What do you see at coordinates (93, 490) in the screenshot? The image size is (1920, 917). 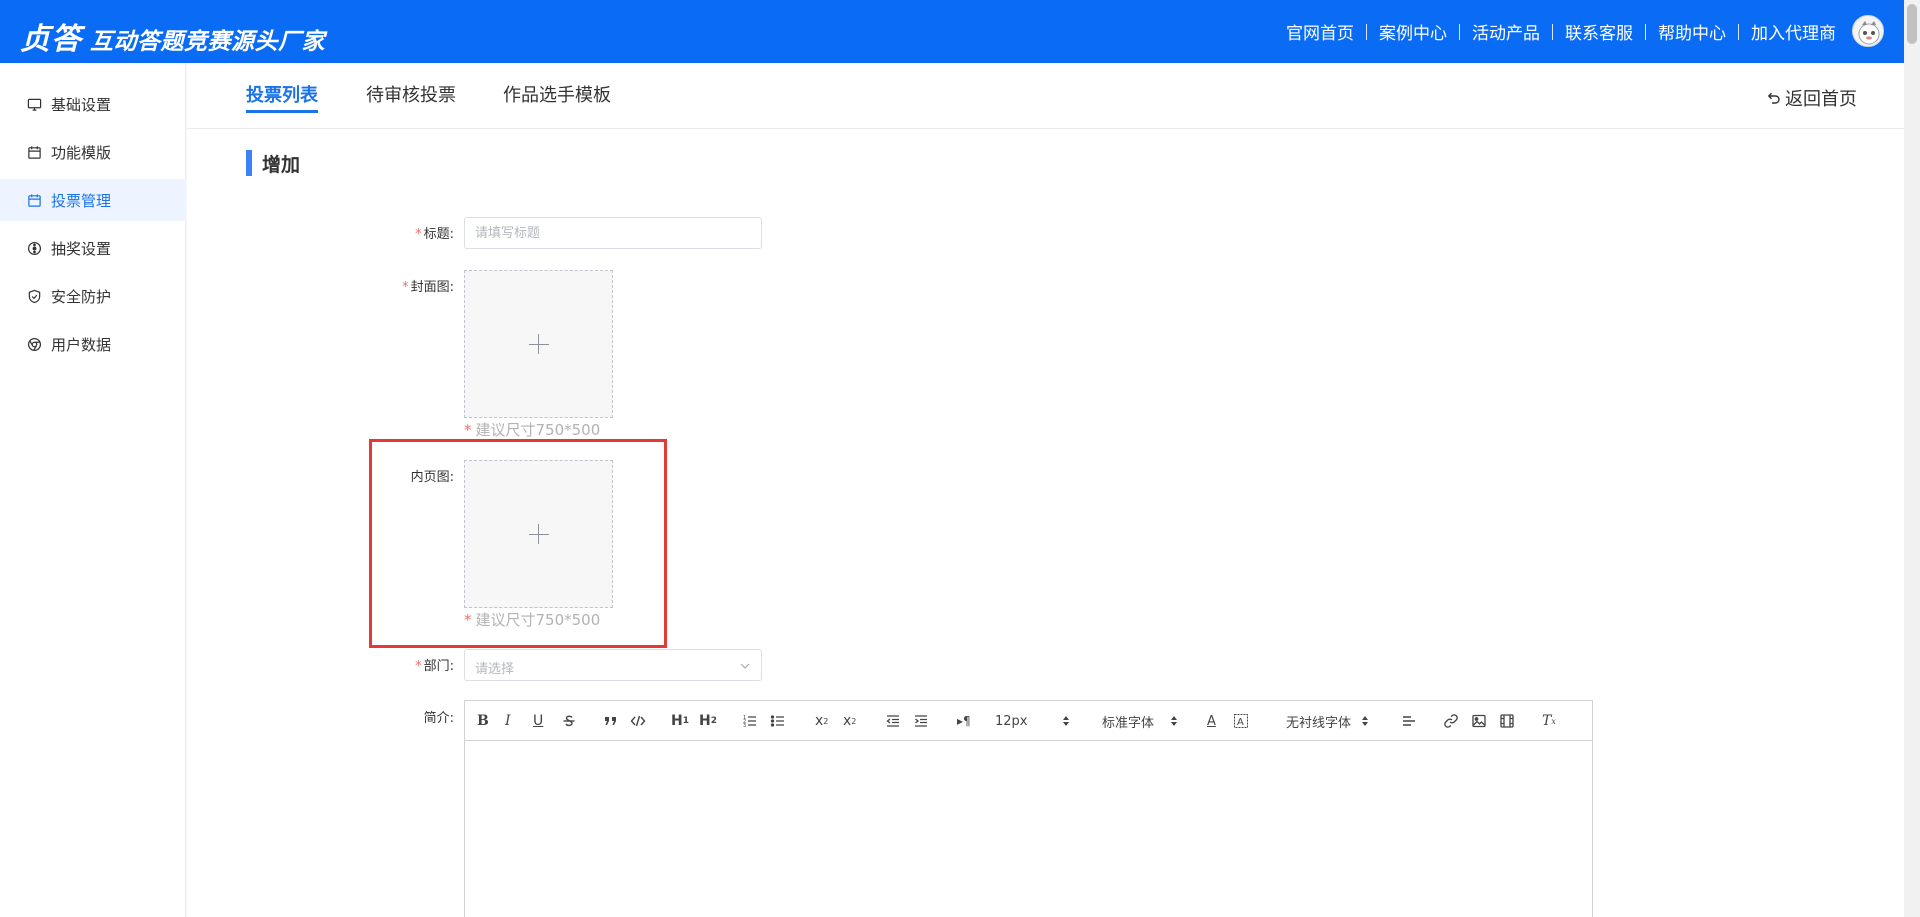 I see `sidebar: 基础设置 功能模版 投票管理 抽奖设置 安全防护 用户数据` at bounding box center [93, 490].